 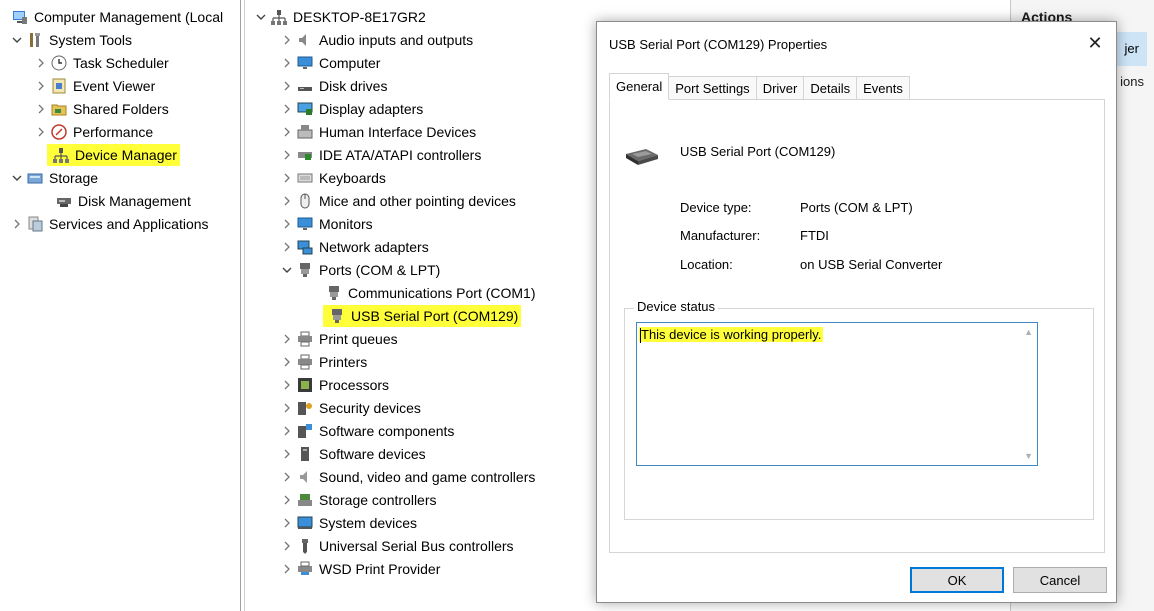 What do you see at coordinates (64, 201) in the screenshot?
I see `disk-management-icon` at bounding box center [64, 201].